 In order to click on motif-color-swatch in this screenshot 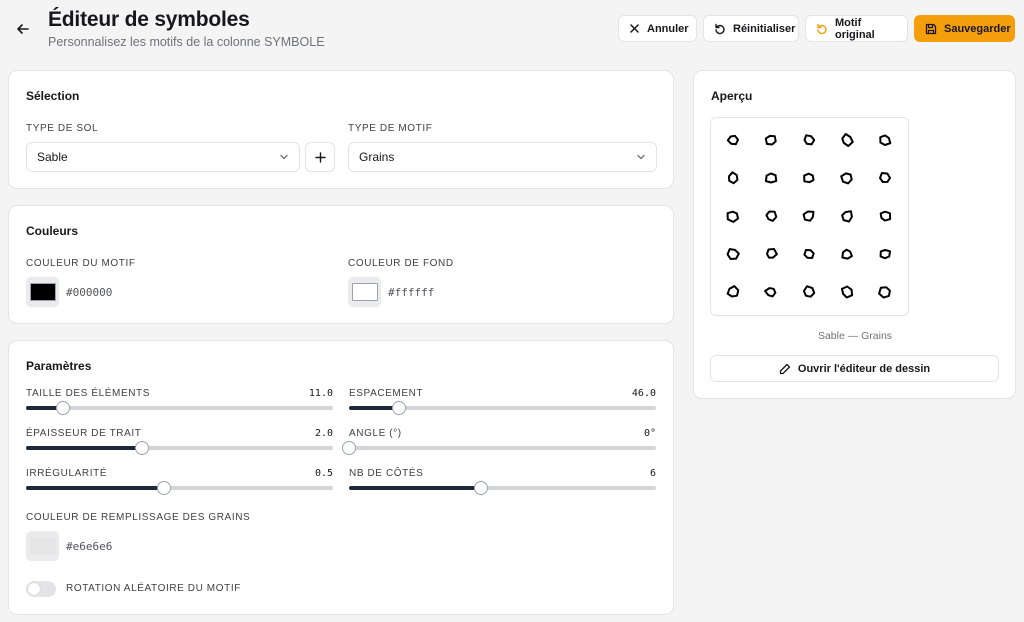, I will do `click(42, 292)`.